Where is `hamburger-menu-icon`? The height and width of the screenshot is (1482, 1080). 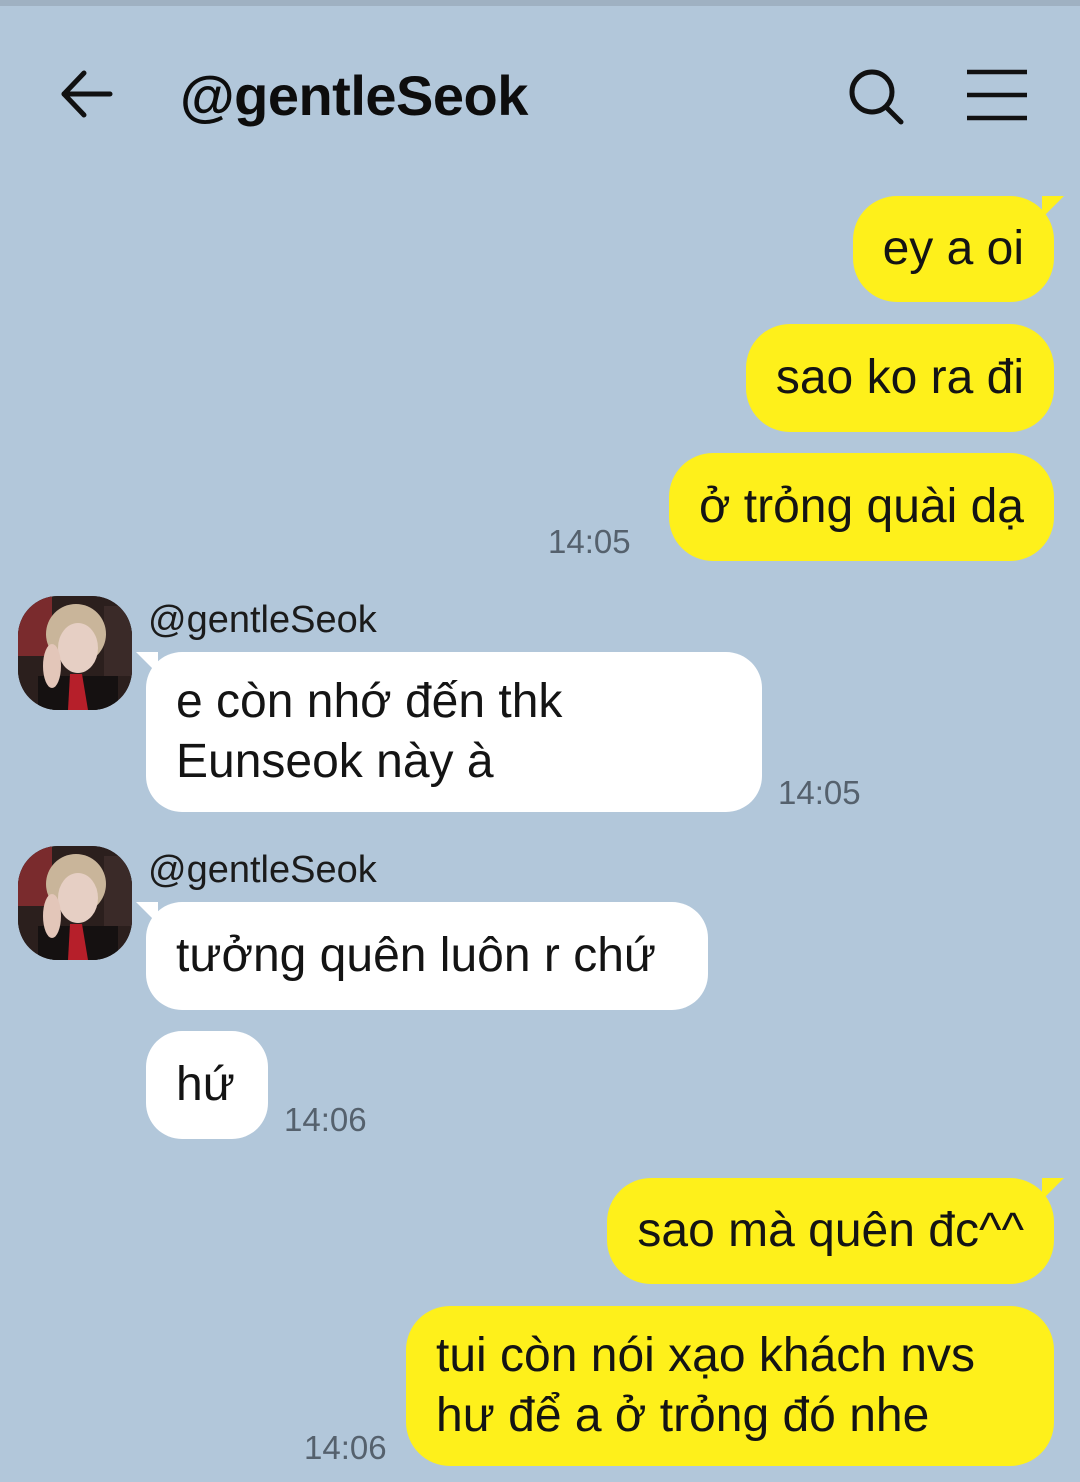
hamburger-menu-icon is located at coordinates (997, 95).